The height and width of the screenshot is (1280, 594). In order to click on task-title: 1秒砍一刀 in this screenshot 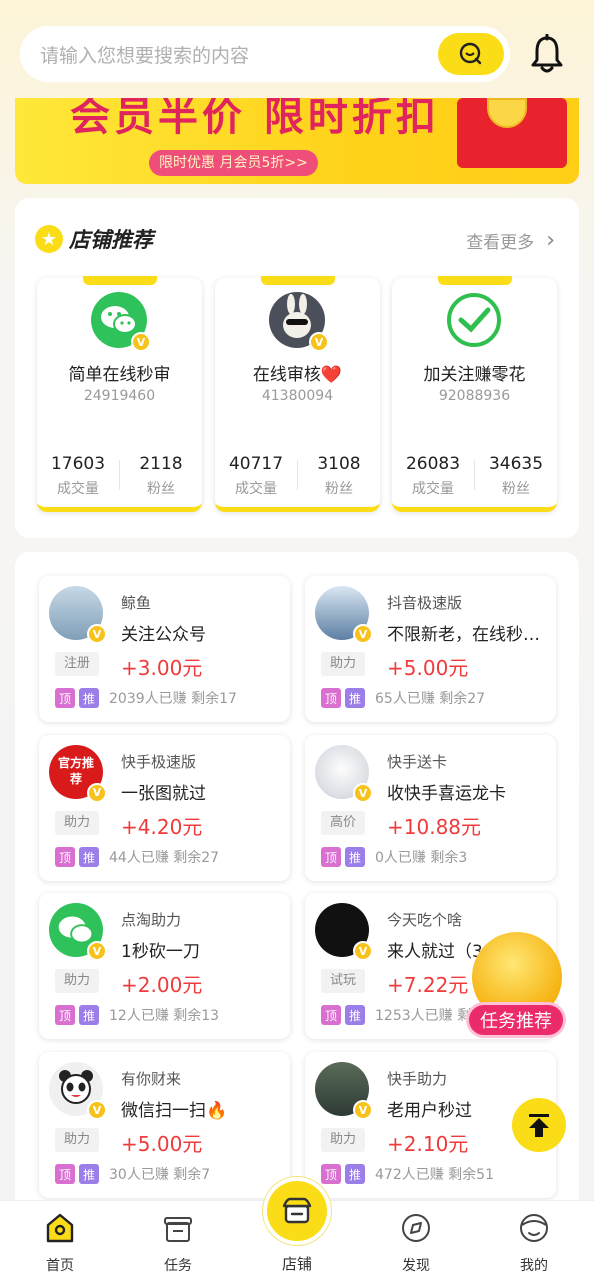, I will do `click(160, 952)`.